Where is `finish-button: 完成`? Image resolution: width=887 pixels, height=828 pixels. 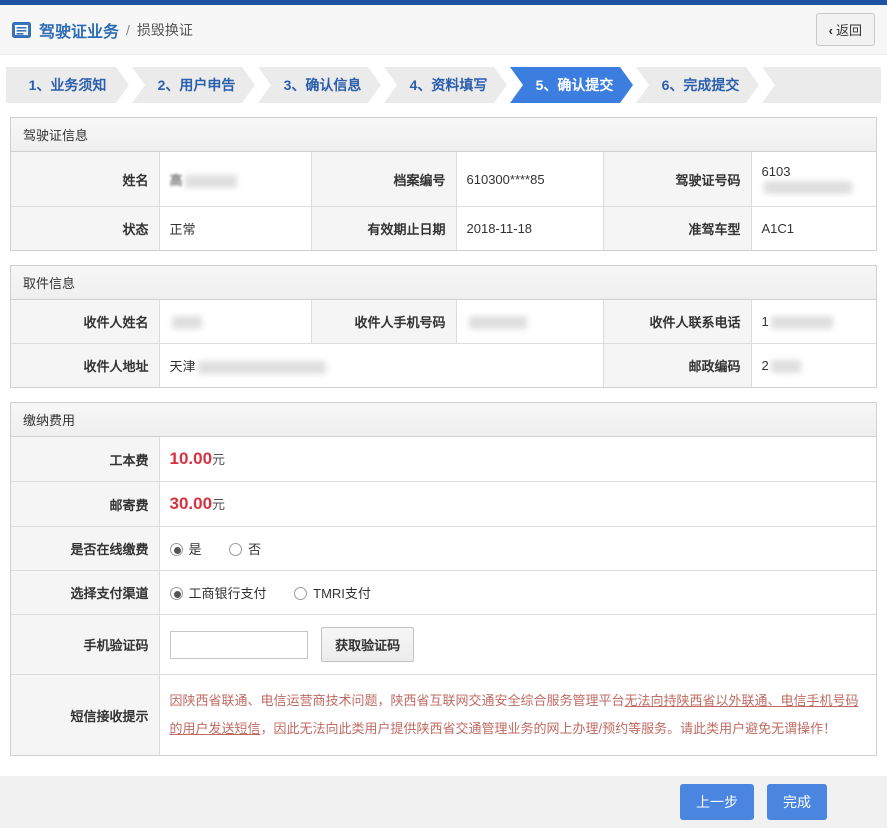
finish-button: 完成 is located at coordinates (797, 801).